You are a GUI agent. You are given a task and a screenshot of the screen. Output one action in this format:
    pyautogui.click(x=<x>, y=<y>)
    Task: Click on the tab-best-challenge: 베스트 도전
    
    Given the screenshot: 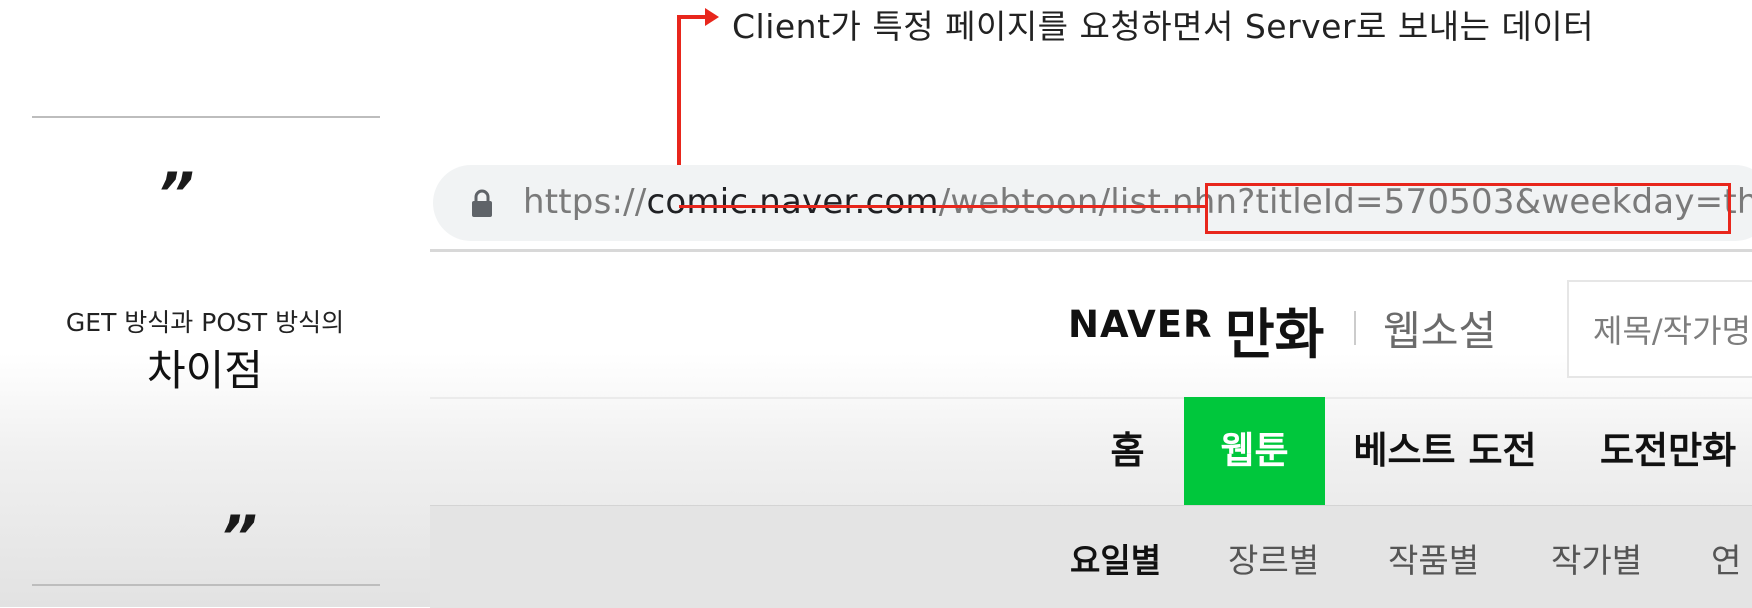 What is the action you would take?
    pyautogui.click(x=1445, y=451)
    